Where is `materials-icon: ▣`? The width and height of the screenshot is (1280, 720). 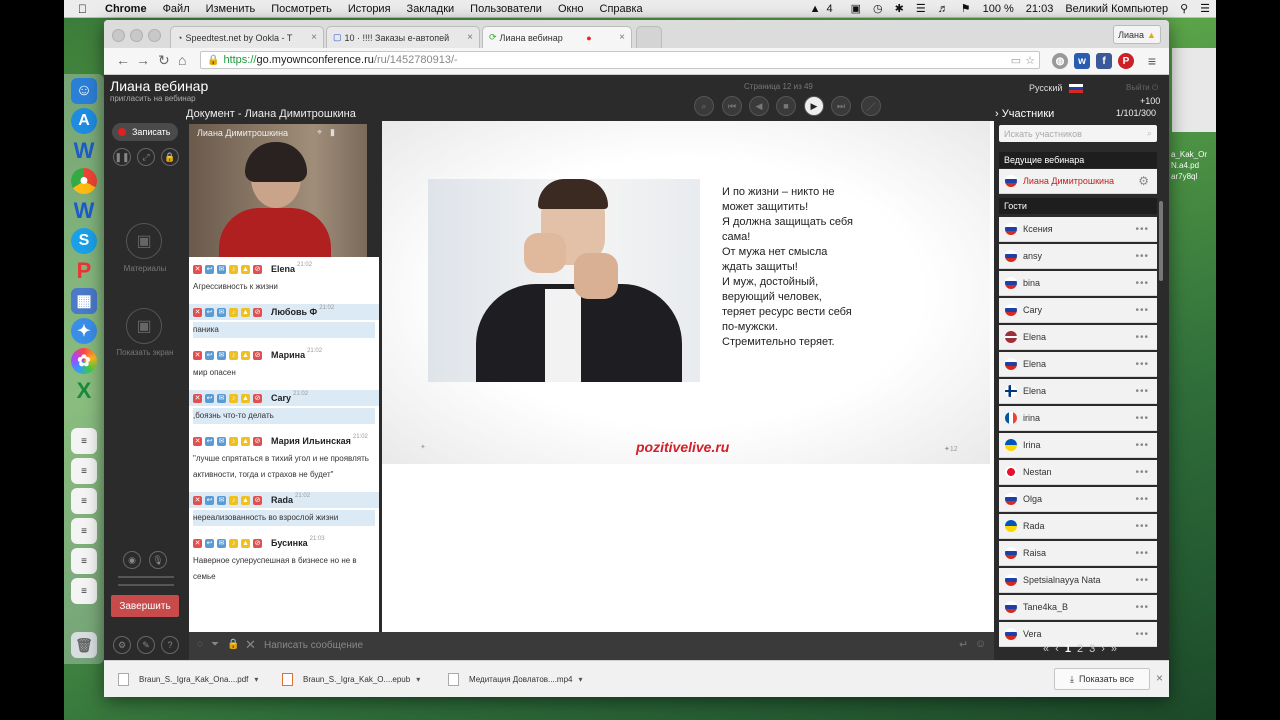 materials-icon: ▣ is located at coordinates (144, 241).